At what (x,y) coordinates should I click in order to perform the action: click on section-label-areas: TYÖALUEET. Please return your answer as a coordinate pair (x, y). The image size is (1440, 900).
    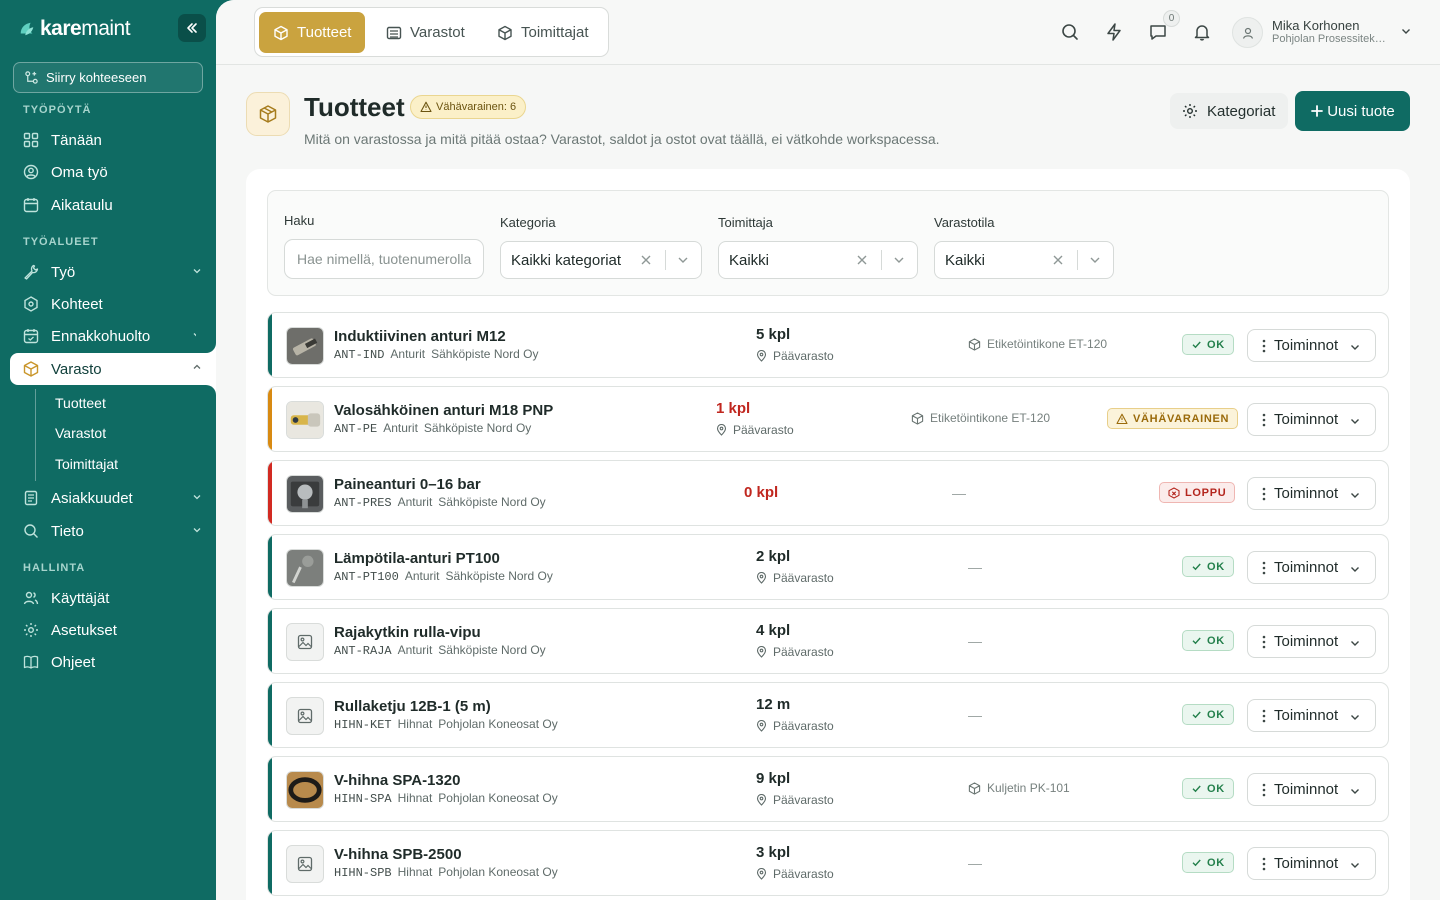
    Looking at the image, I should click on (61, 242).